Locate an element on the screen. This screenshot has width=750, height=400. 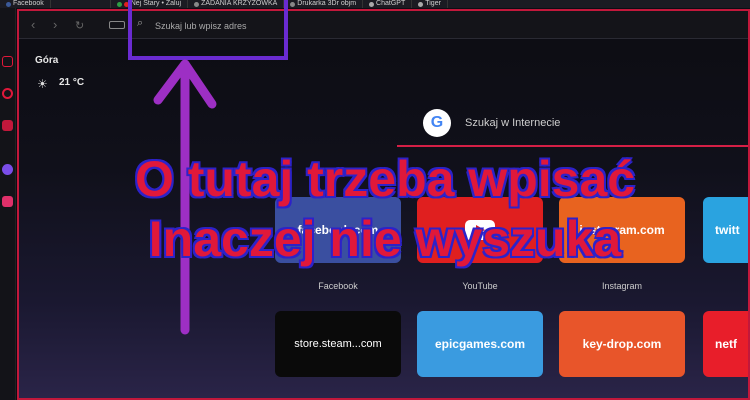
tab-label: Tiger is located at coordinates (433, 3).